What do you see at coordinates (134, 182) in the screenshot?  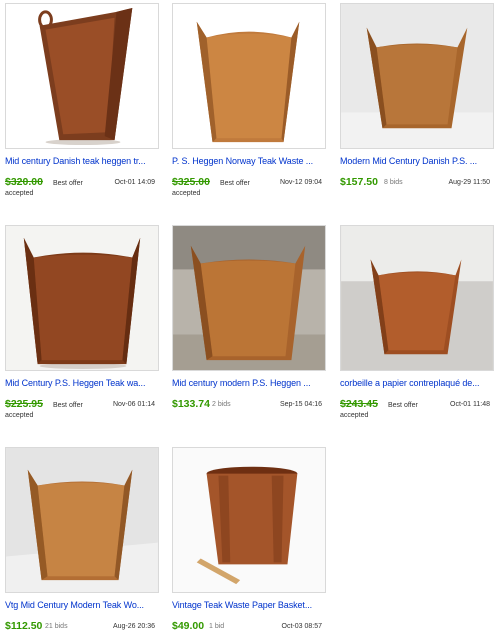 I see `listing-date: Oct-01 14:09` at bounding box center [134, 182].